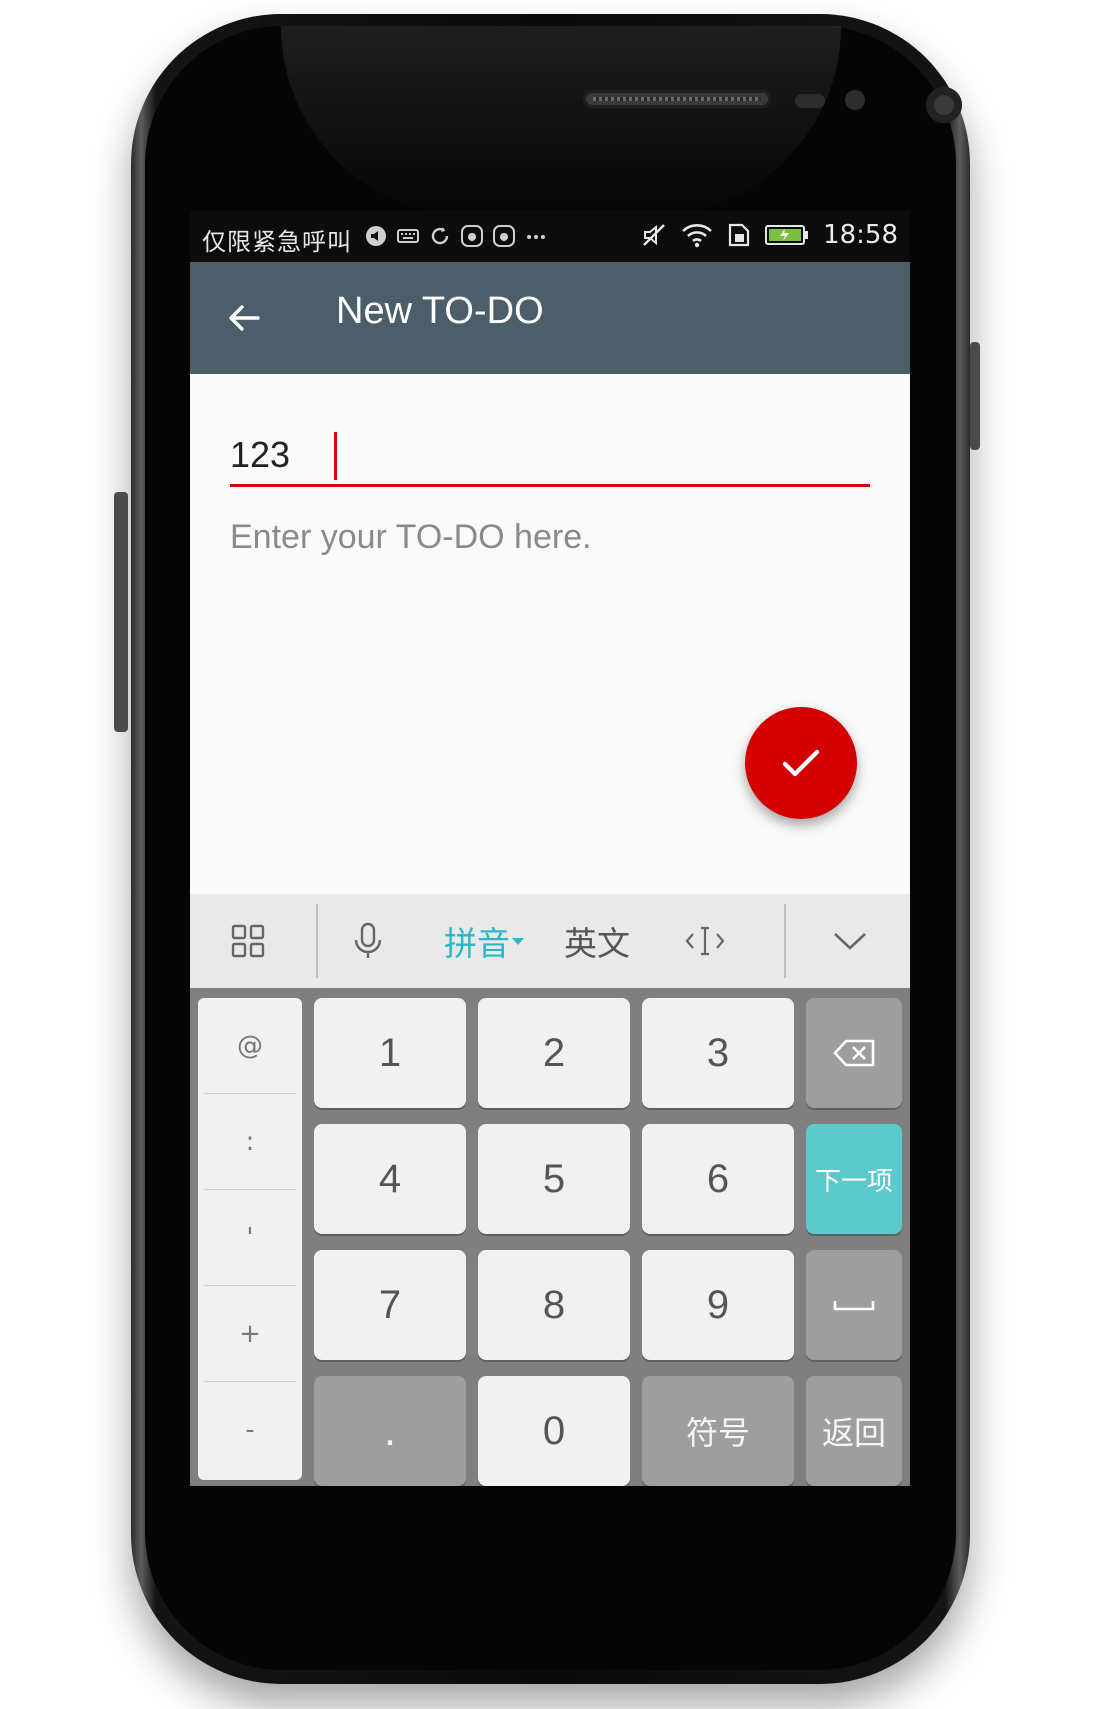 Image resolution: width=1101 pixels, height=1709 pixels. What do you see at coordinates (718, 1431) in the screenshot?
I see `symbols-key: 符号` at bounding box center [718, 1431].